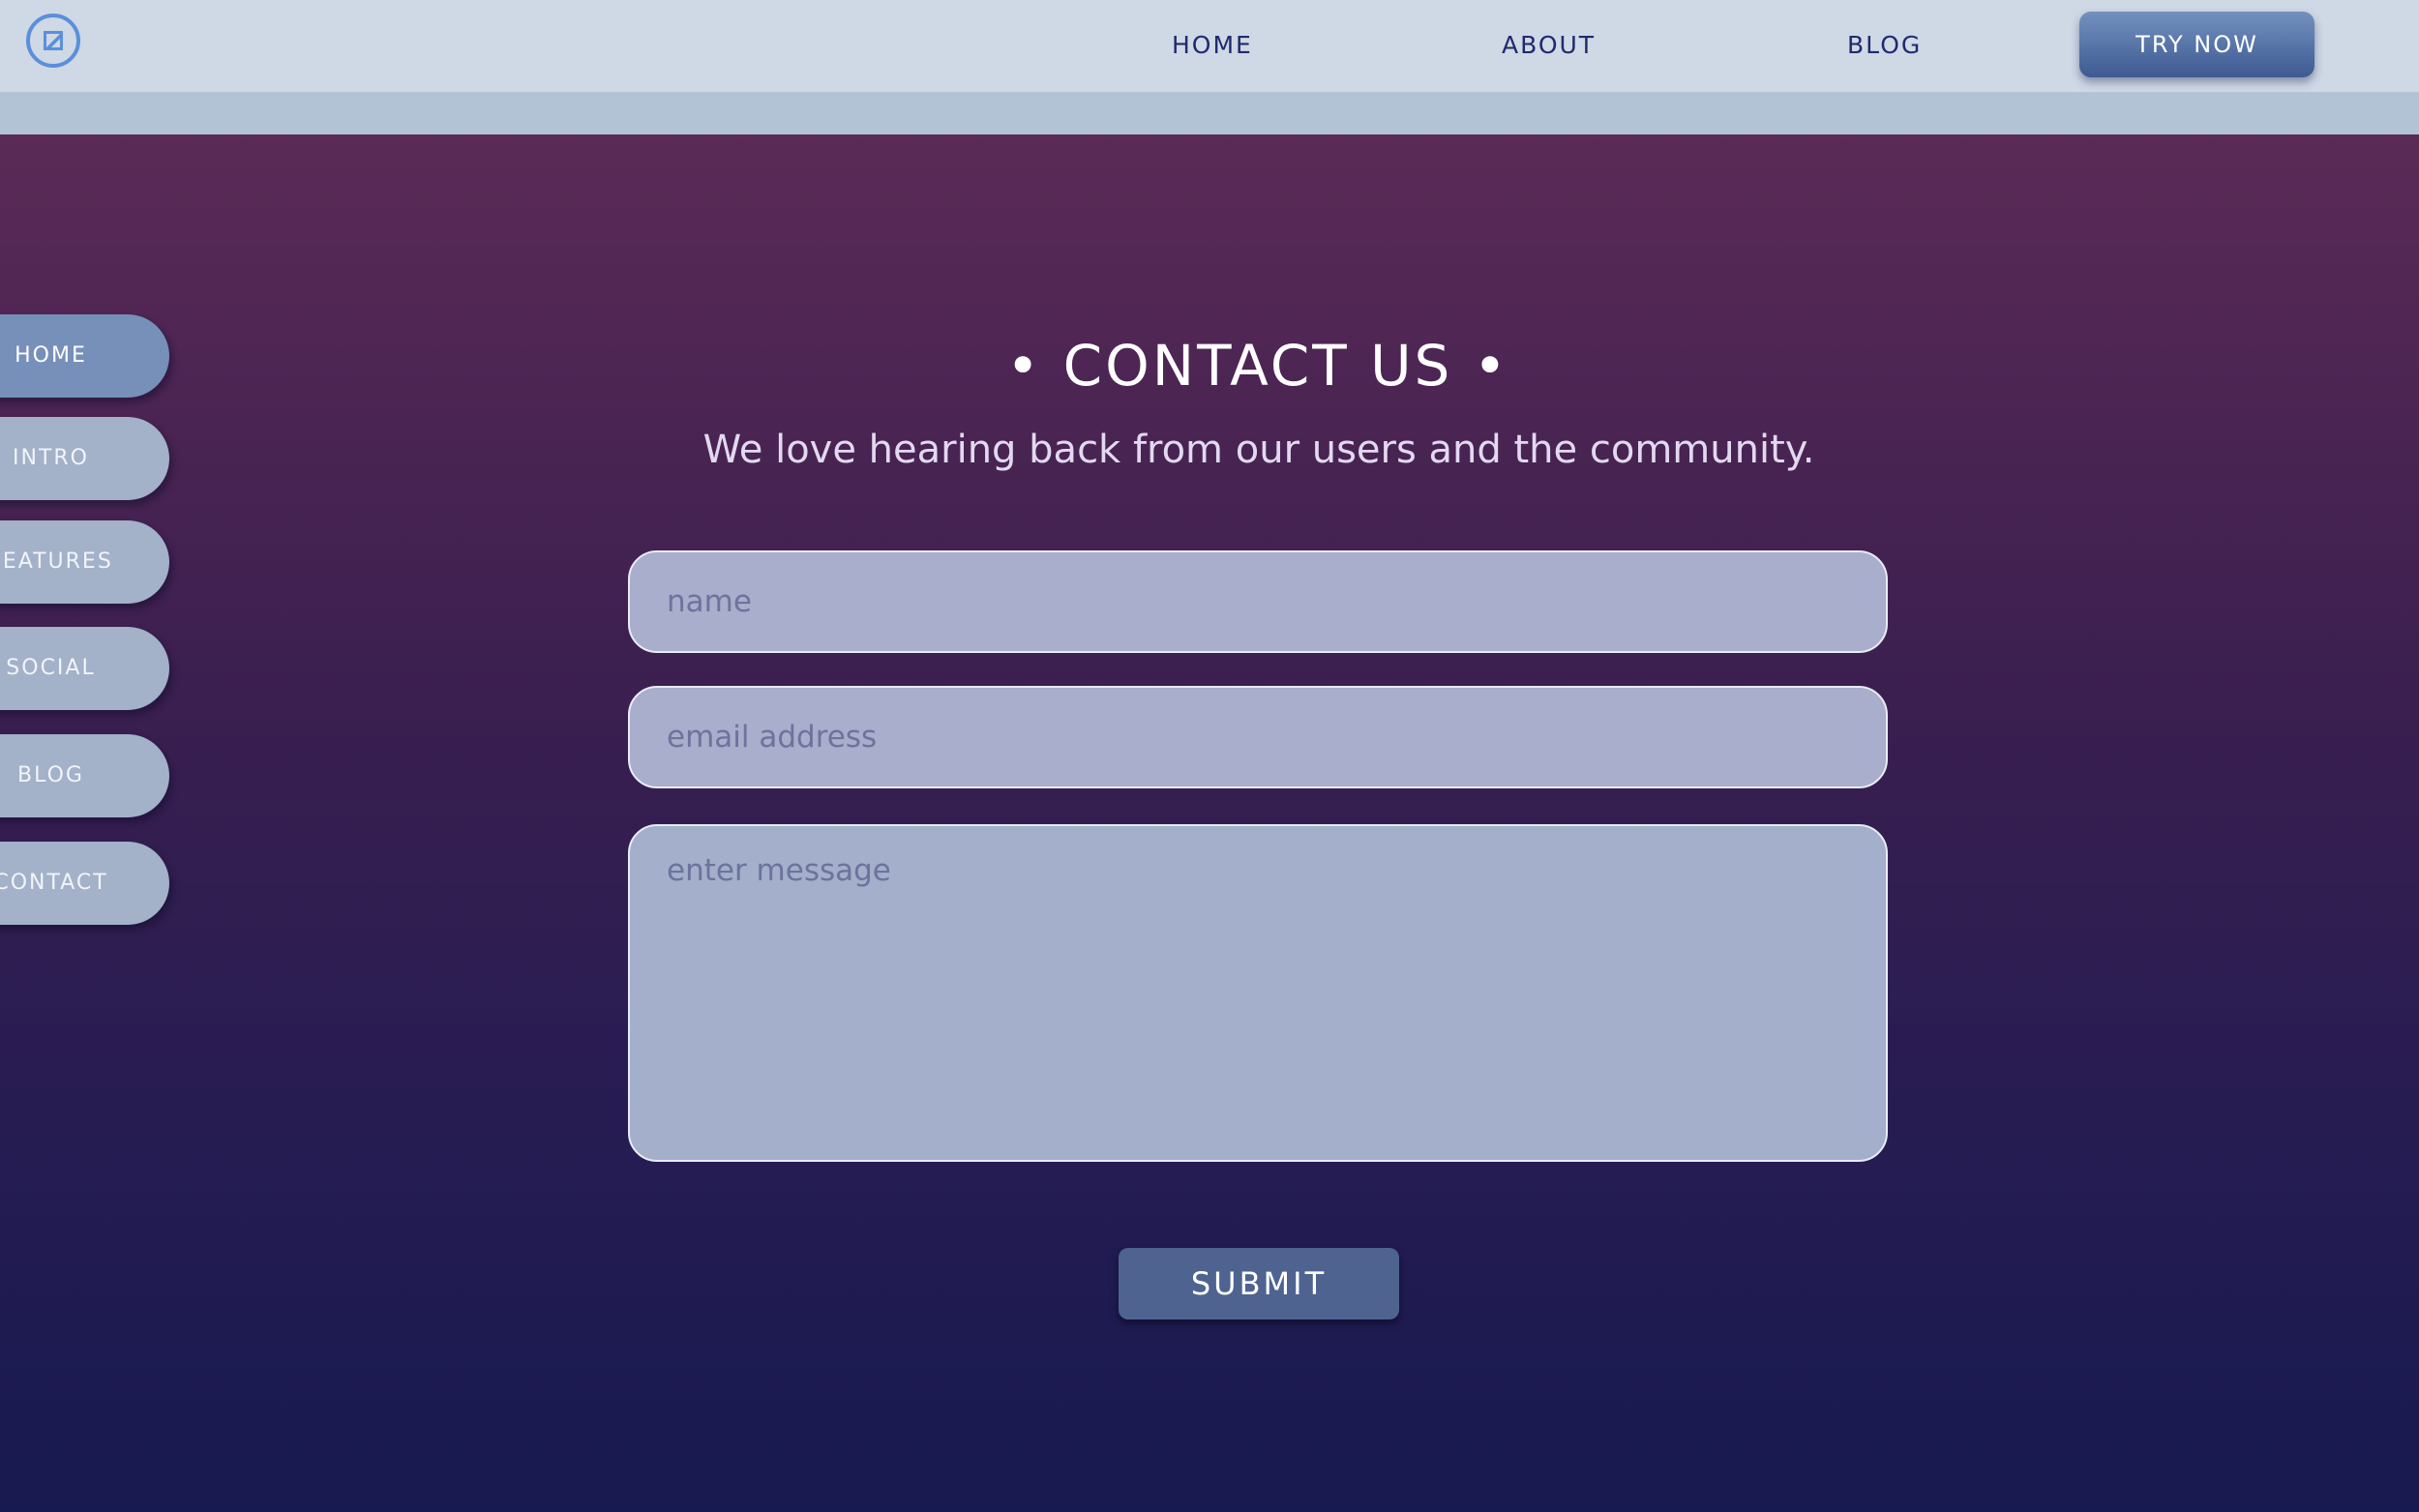 Image resolution: width=2419 pixels, height=1512 pixels. Describe the element at coordinates (2197, 45) in the screenshot. I see `try-now-button: TRY NOW` at that location.